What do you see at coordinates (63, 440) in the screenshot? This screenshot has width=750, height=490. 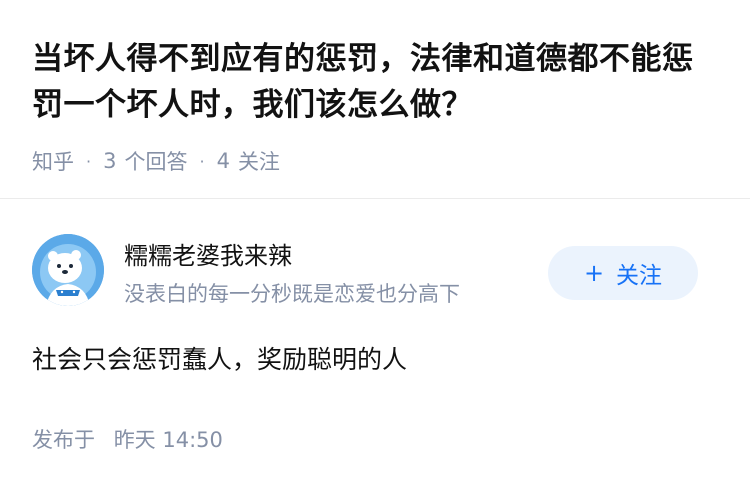 I see `posted-prefix: 发布于` at bounding box center [63, 440].